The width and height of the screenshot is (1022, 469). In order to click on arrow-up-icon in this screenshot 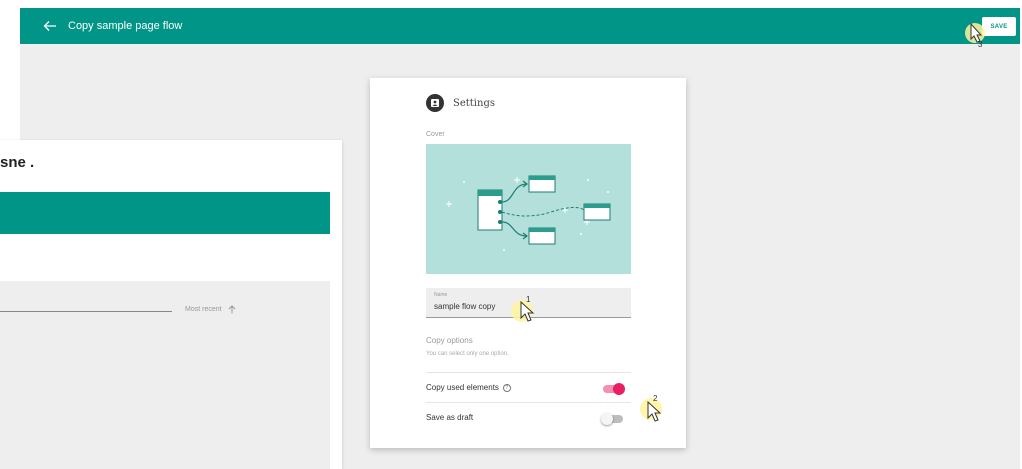, I will do `click(231, 309)`.